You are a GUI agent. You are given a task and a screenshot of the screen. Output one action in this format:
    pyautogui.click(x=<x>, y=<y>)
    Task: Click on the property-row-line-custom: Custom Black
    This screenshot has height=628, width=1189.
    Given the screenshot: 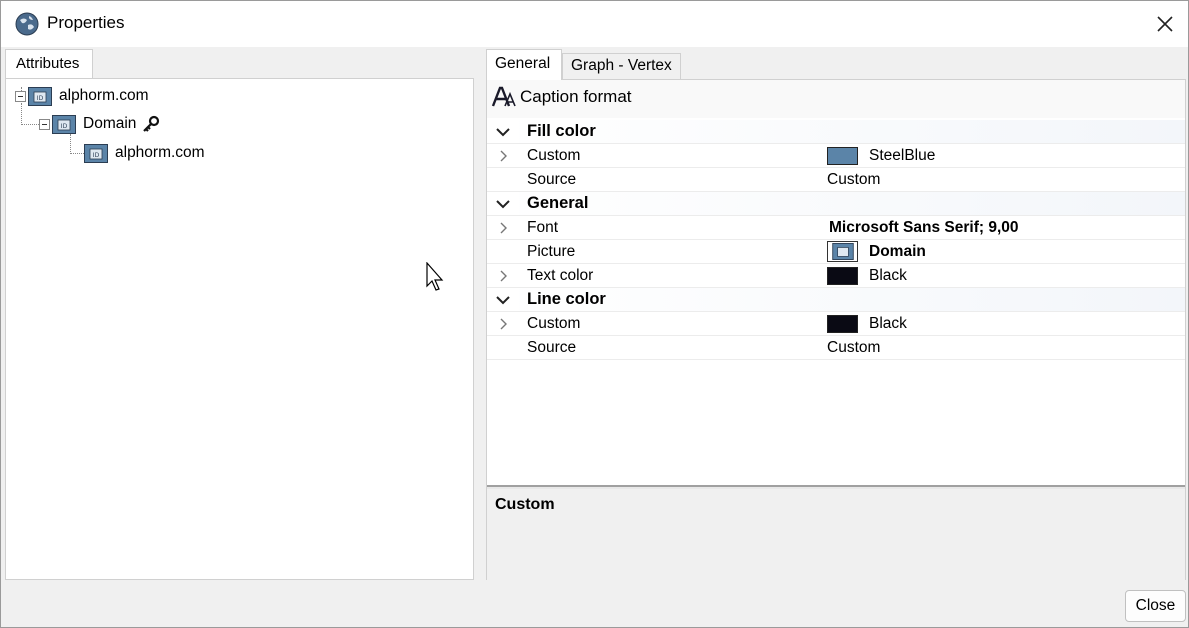 What is the action you would take?
    pyautogui.click(x=836, y=324)
    